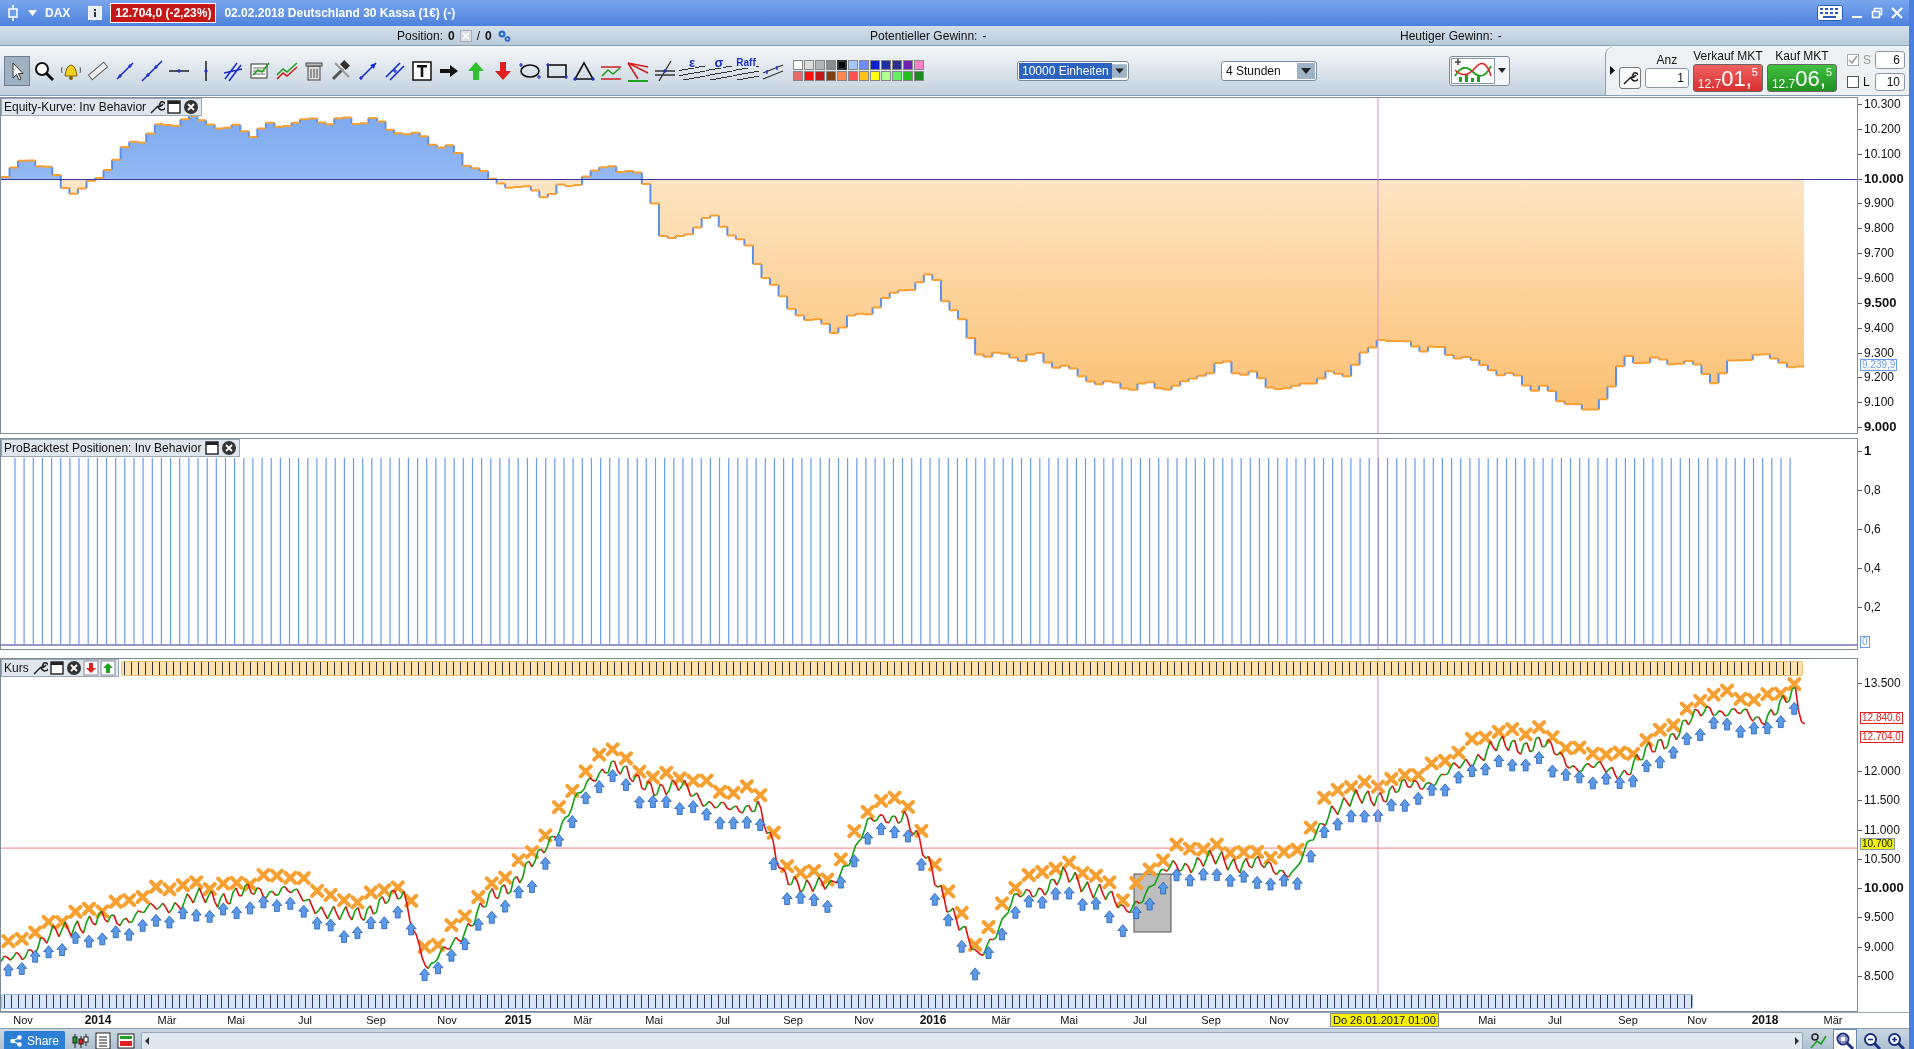 This screenshot has height=1049, width=1914. Describe the element at coordinates (1845, 1040) in the screenshot. I see `zoom-icon` at that location.